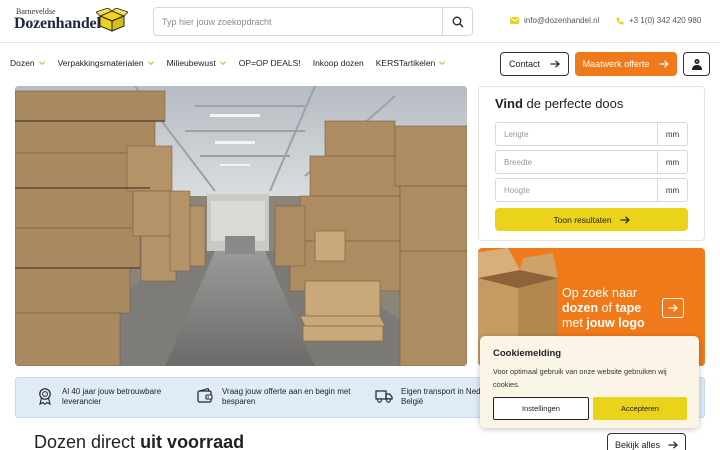  What do you see at coordinates (45, 396) in the screenshot?
I see `award-icon` at bounding box center [45, 396].